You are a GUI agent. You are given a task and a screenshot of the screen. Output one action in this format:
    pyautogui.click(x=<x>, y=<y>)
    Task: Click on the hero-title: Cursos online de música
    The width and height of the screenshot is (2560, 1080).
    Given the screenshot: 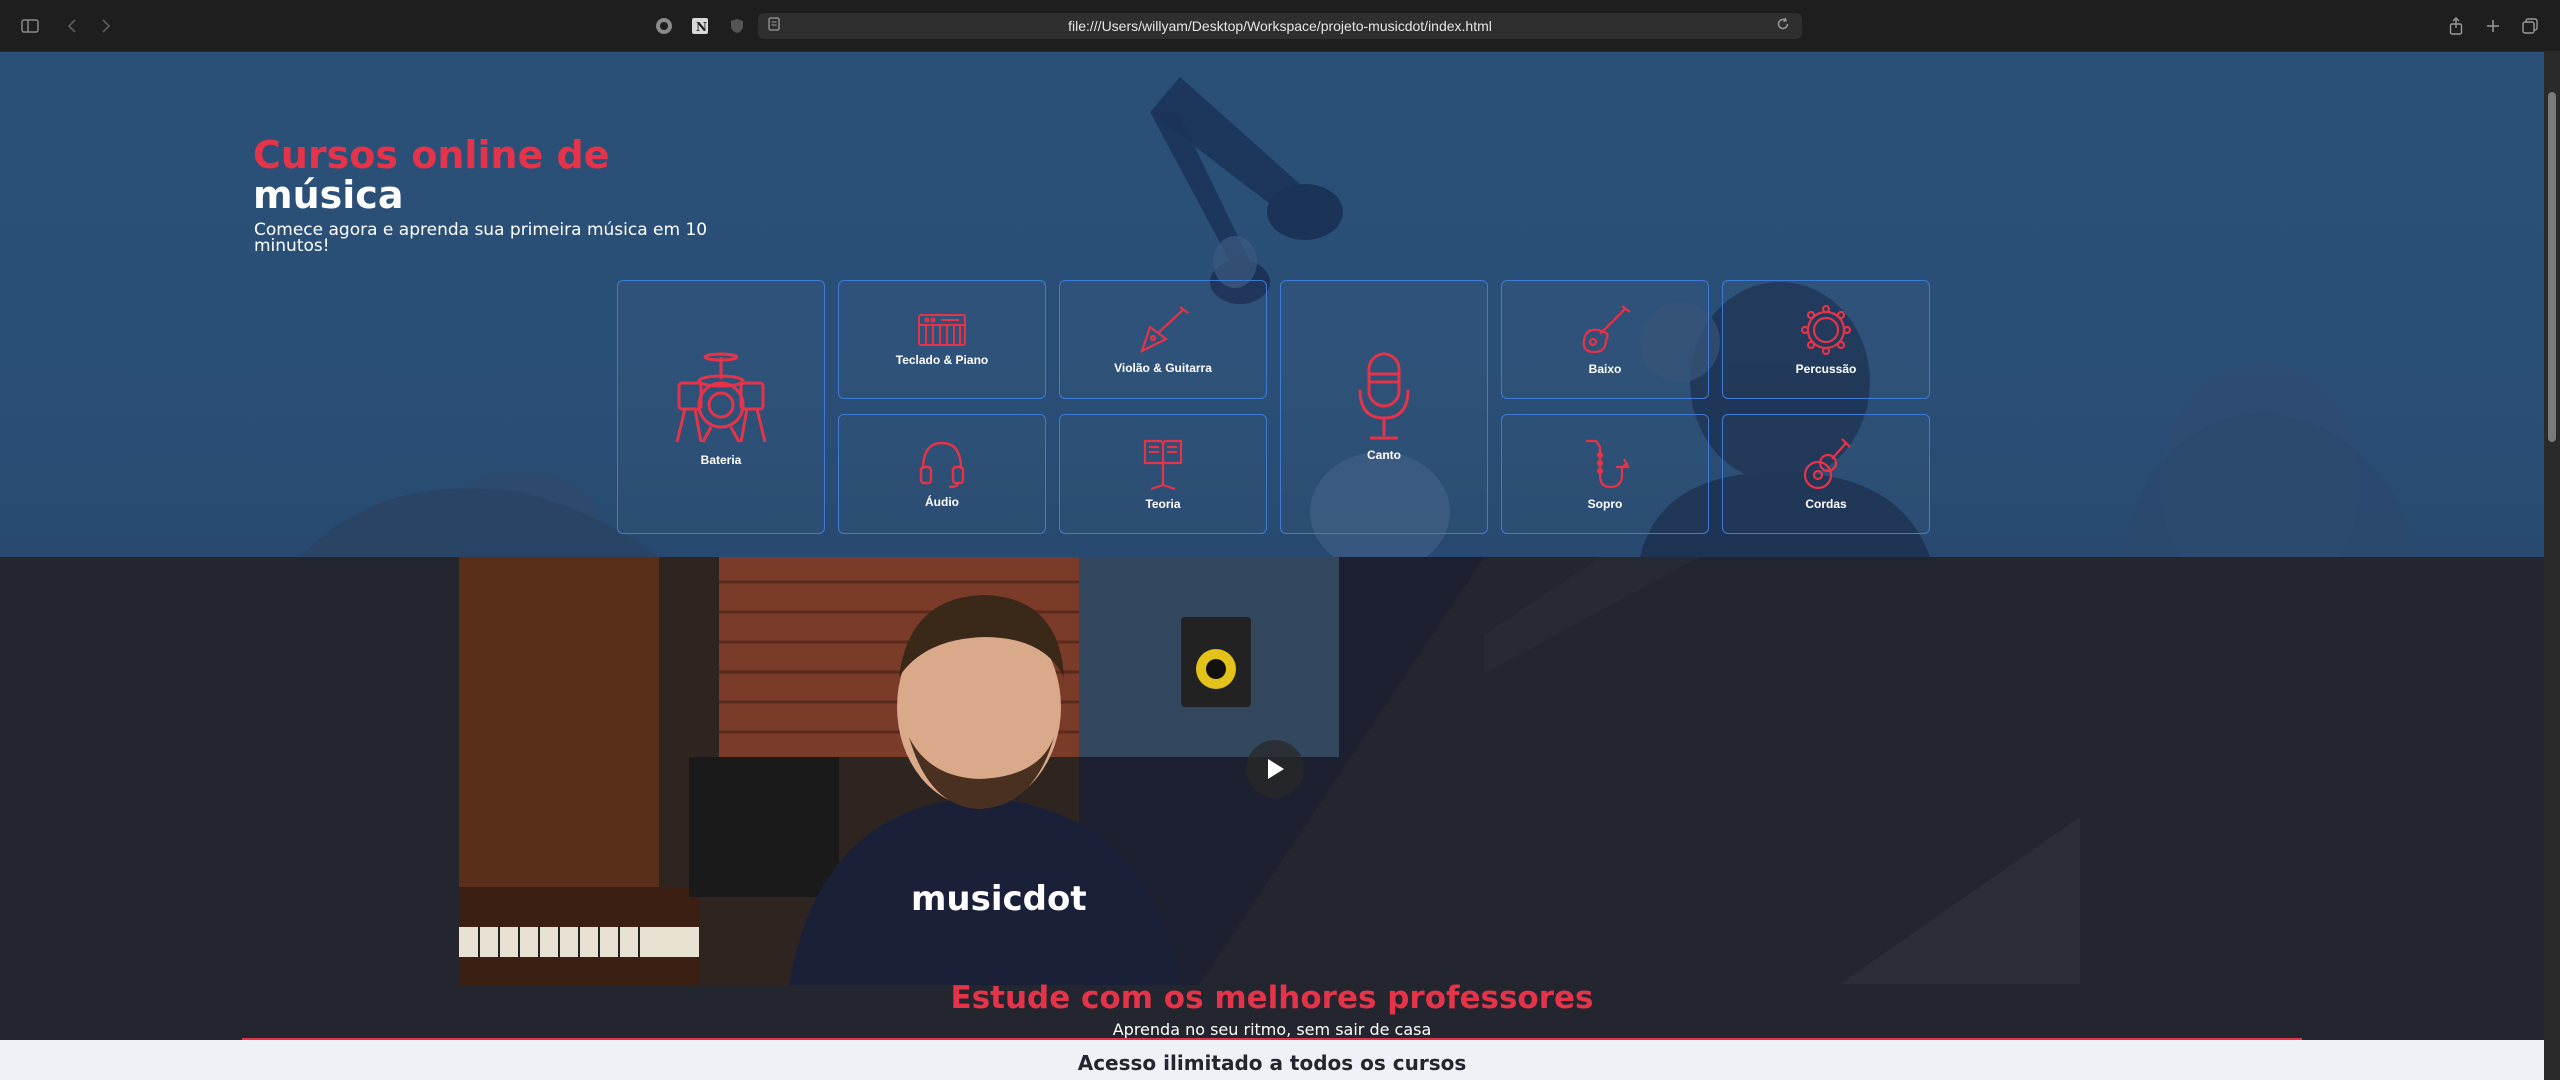 What is the action you would take?
    pyautogui.click(x=431, y=175)
    